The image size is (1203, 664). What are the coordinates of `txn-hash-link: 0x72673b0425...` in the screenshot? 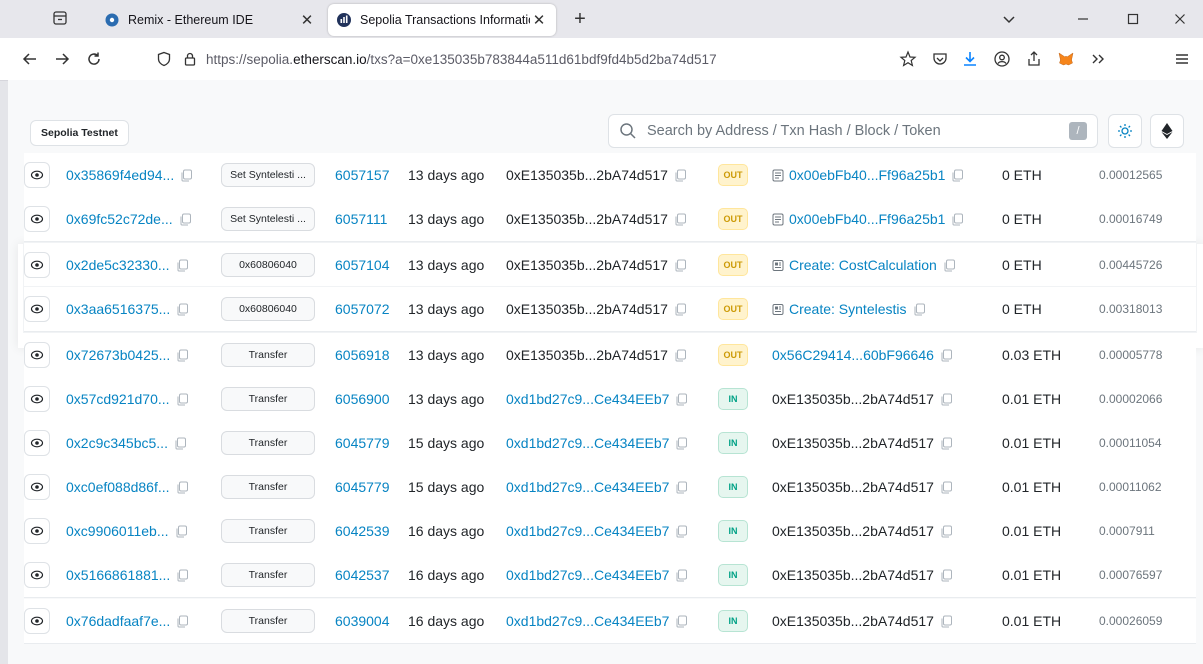 It's located at (118, 355).